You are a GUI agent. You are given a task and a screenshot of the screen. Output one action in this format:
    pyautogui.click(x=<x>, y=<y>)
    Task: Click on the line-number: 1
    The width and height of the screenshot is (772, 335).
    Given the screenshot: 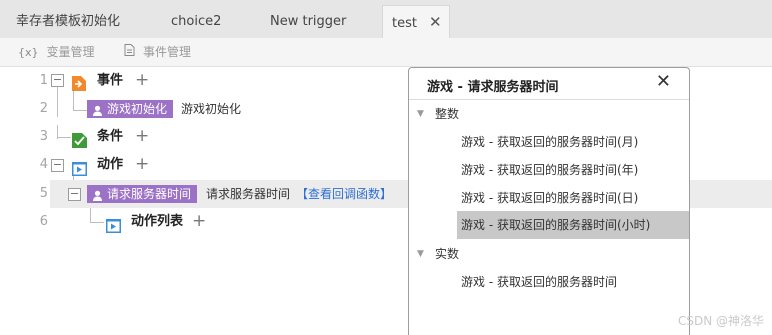 What is the action you would take?
    pyautogui.click(x=43, y=80)
    